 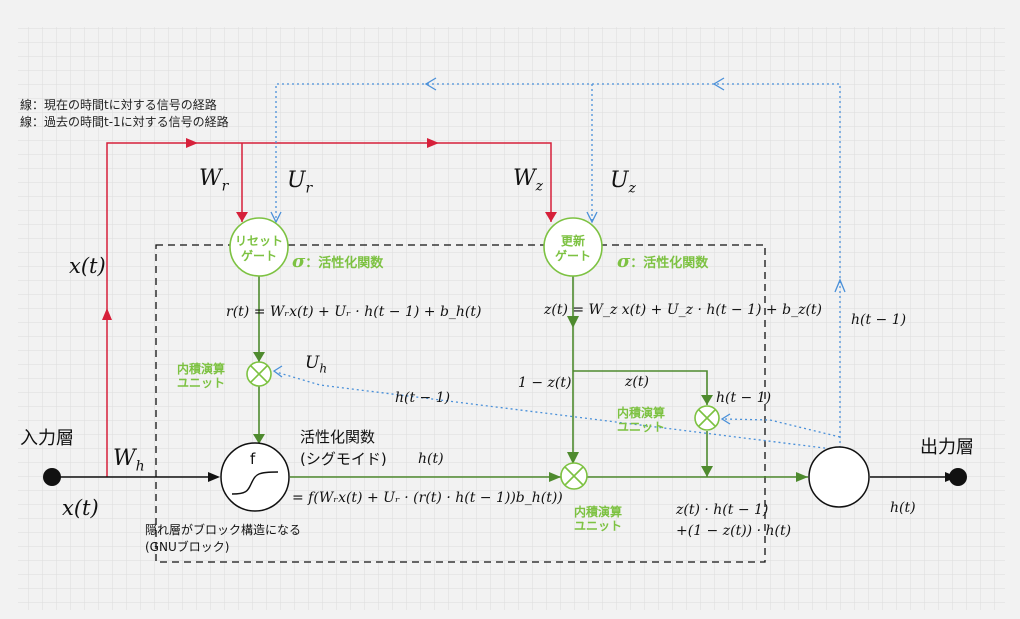 What do you see at coordinates (343, 459) in the screenshot?
I see `activation-subtitle: (シグモイド)` at bounding box center [343, 459].